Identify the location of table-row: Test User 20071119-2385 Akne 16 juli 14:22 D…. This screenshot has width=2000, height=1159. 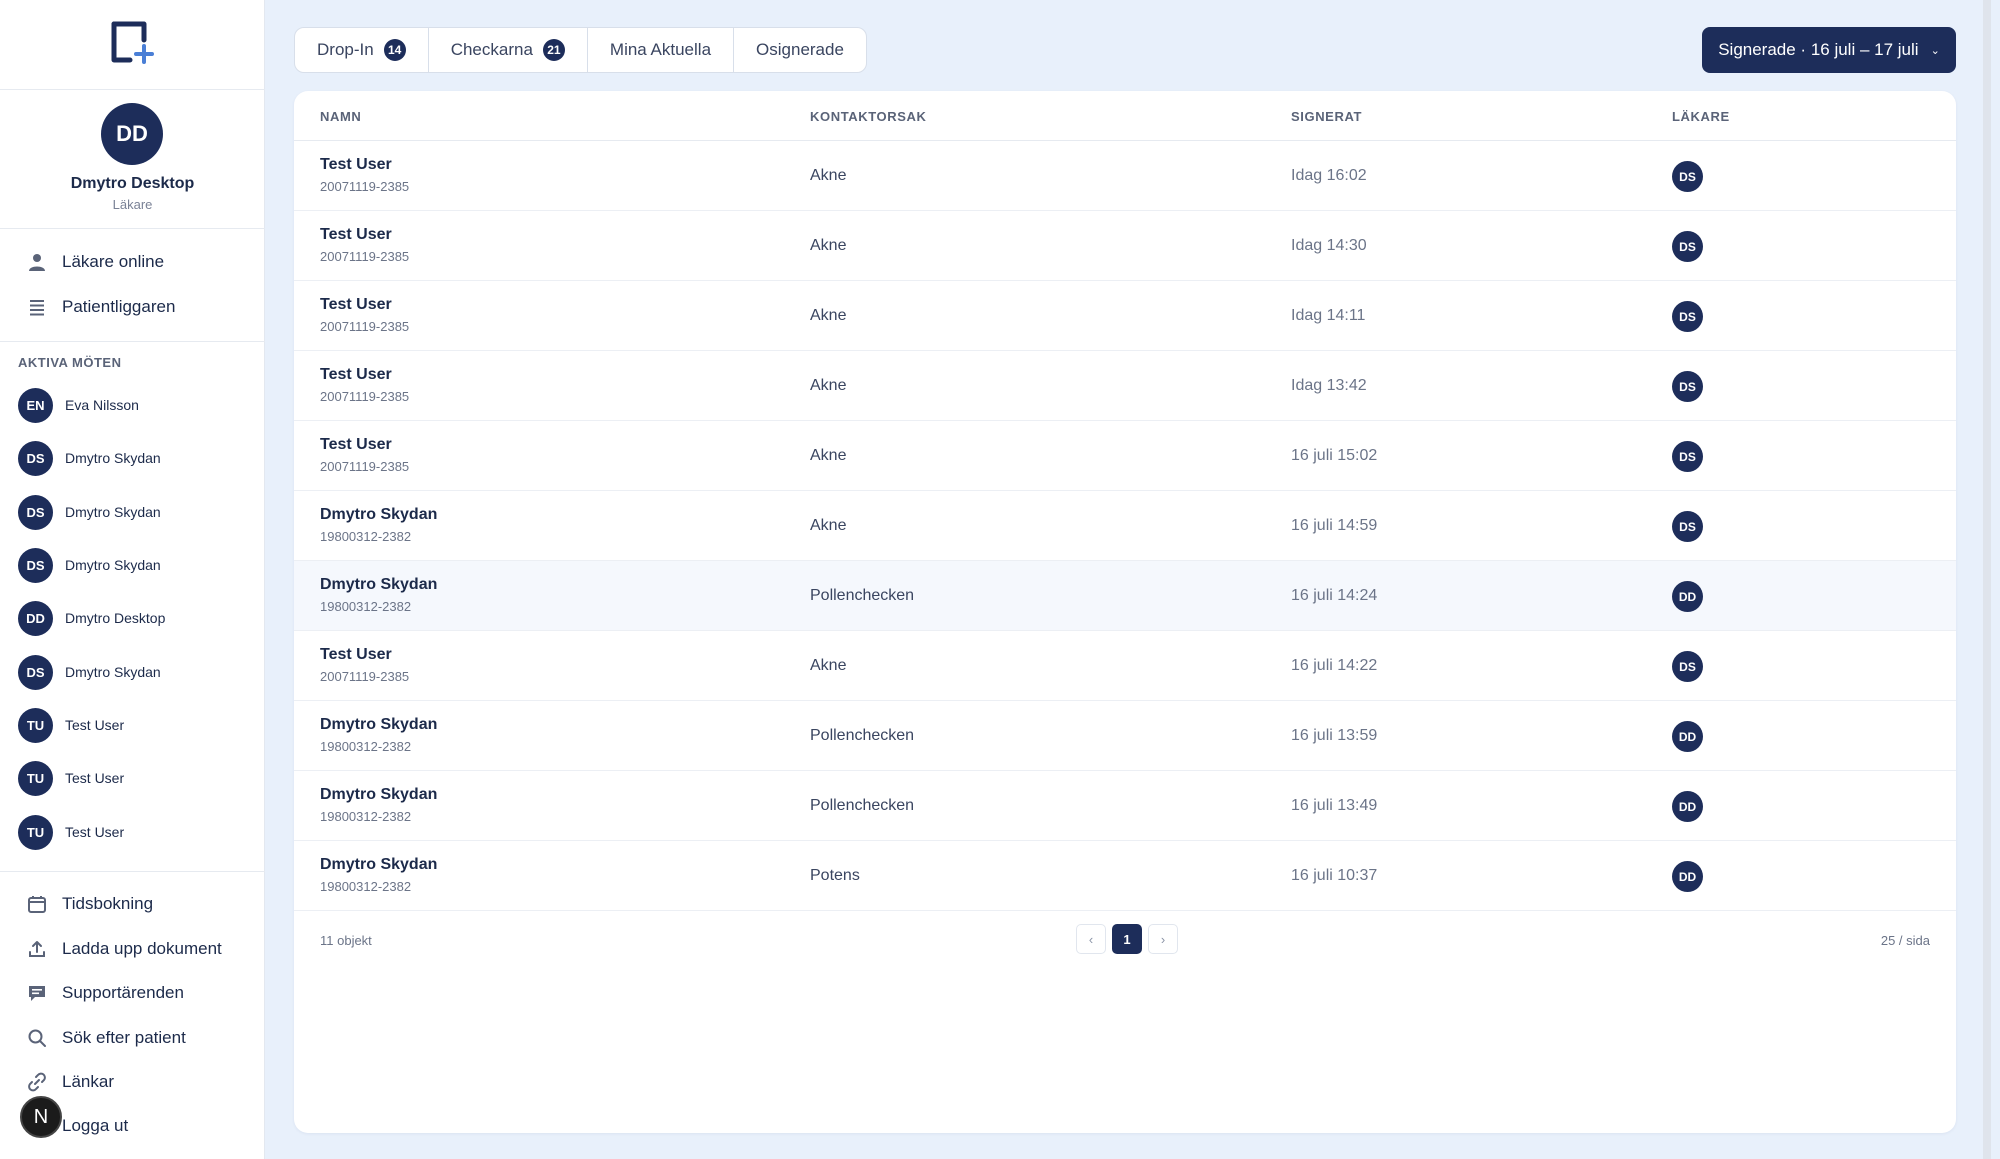
(1125, 666).